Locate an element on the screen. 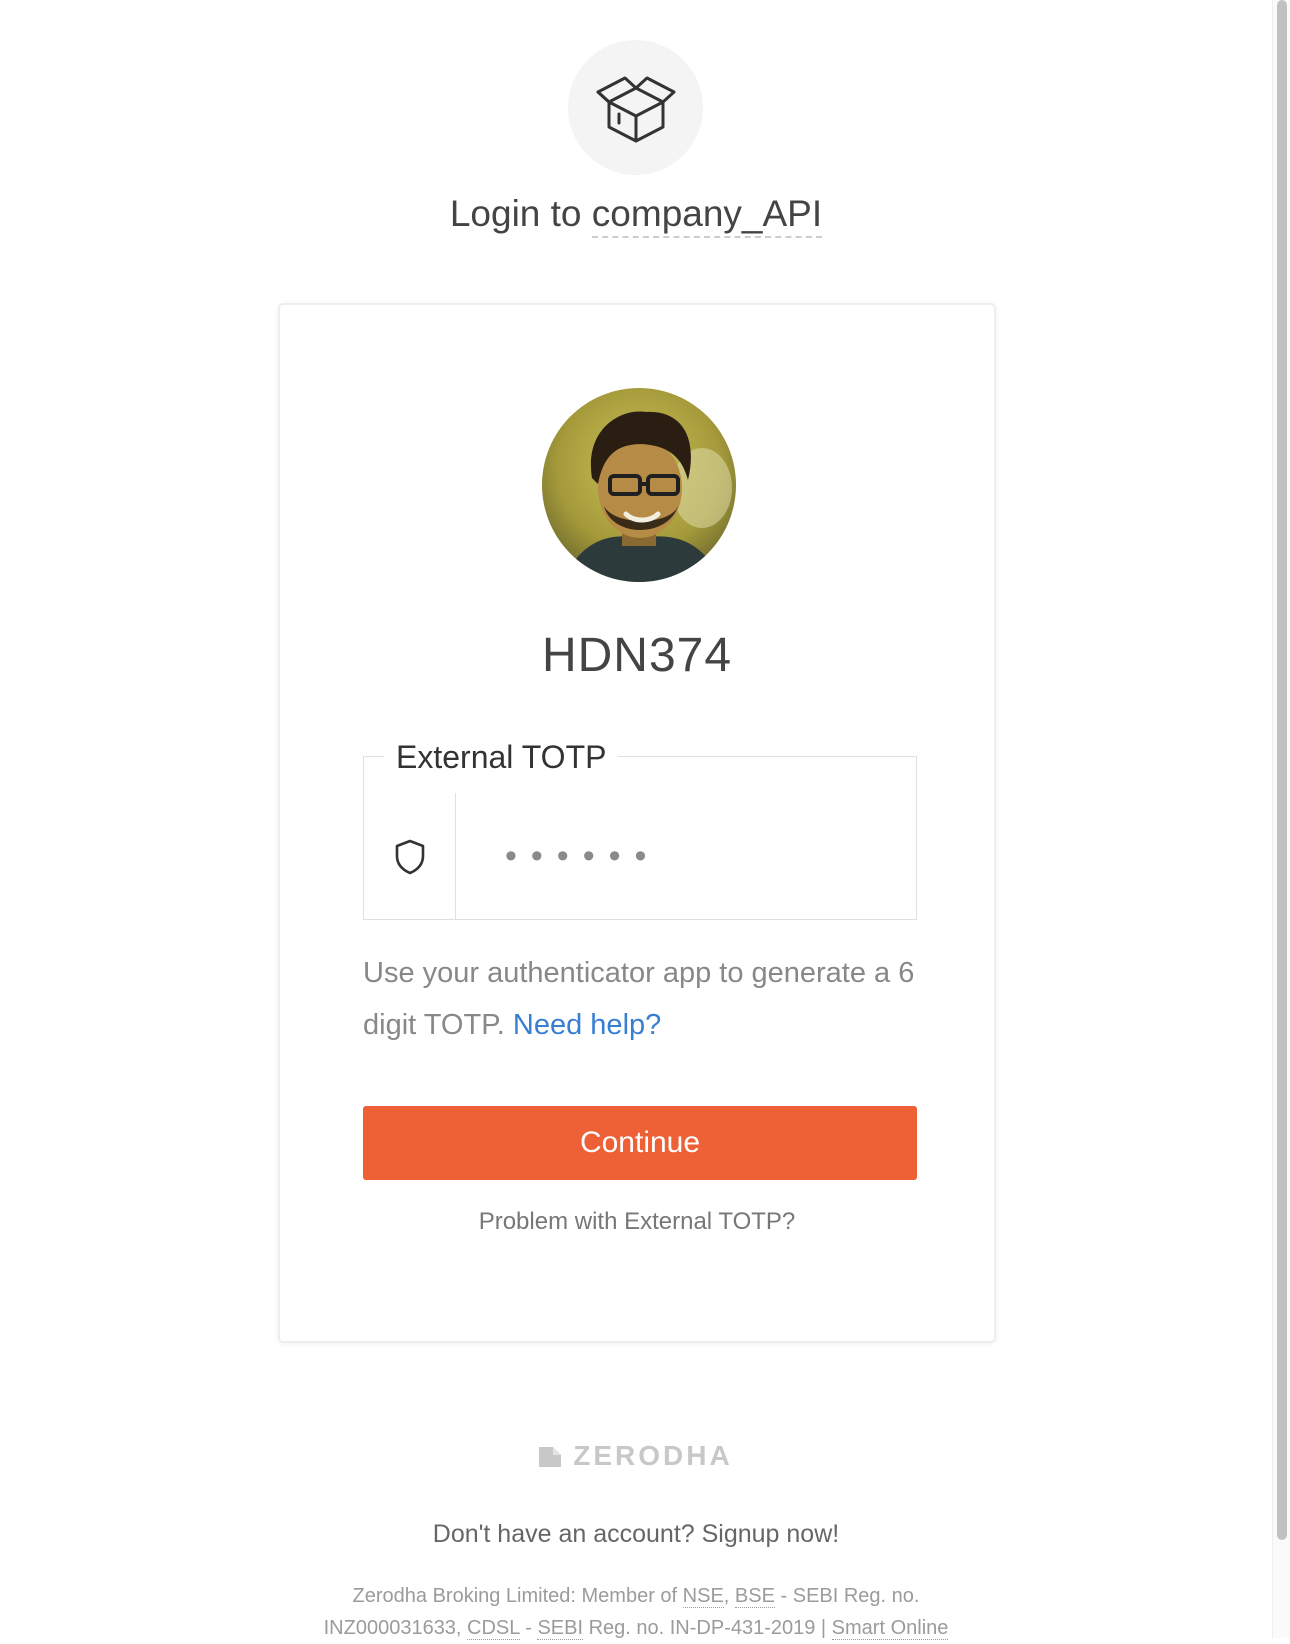 This screenshot has height=1644, width=1290. need-help-link: Need help? is located at coordinates (587, 1025).